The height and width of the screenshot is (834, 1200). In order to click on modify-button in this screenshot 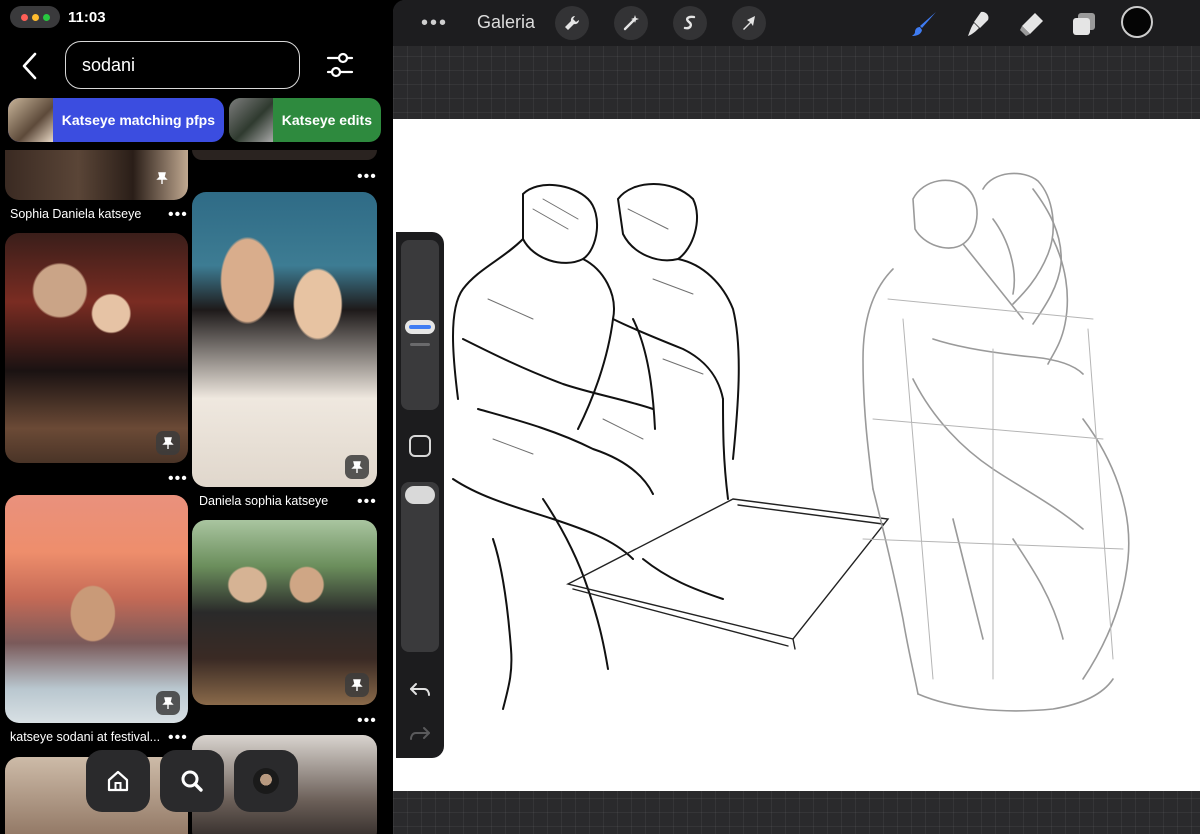, I will do `click(420, 446)`.